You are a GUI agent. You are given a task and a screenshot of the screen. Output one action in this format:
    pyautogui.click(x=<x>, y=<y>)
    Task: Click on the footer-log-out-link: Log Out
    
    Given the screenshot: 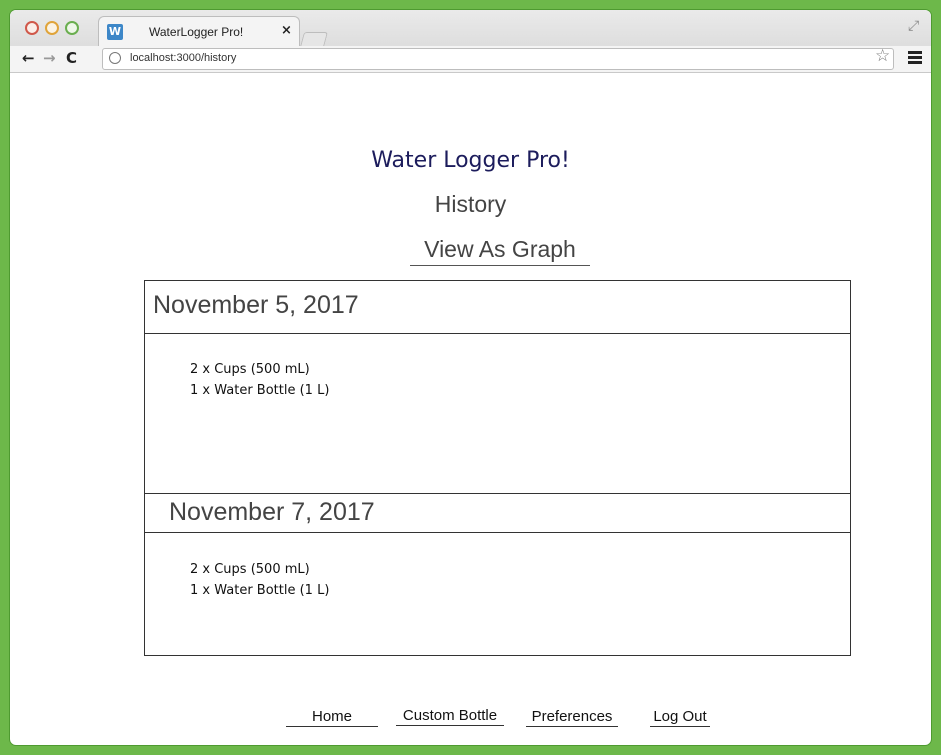 What is the action you would take?
    pyautogui.click(x=680, y=717)
    